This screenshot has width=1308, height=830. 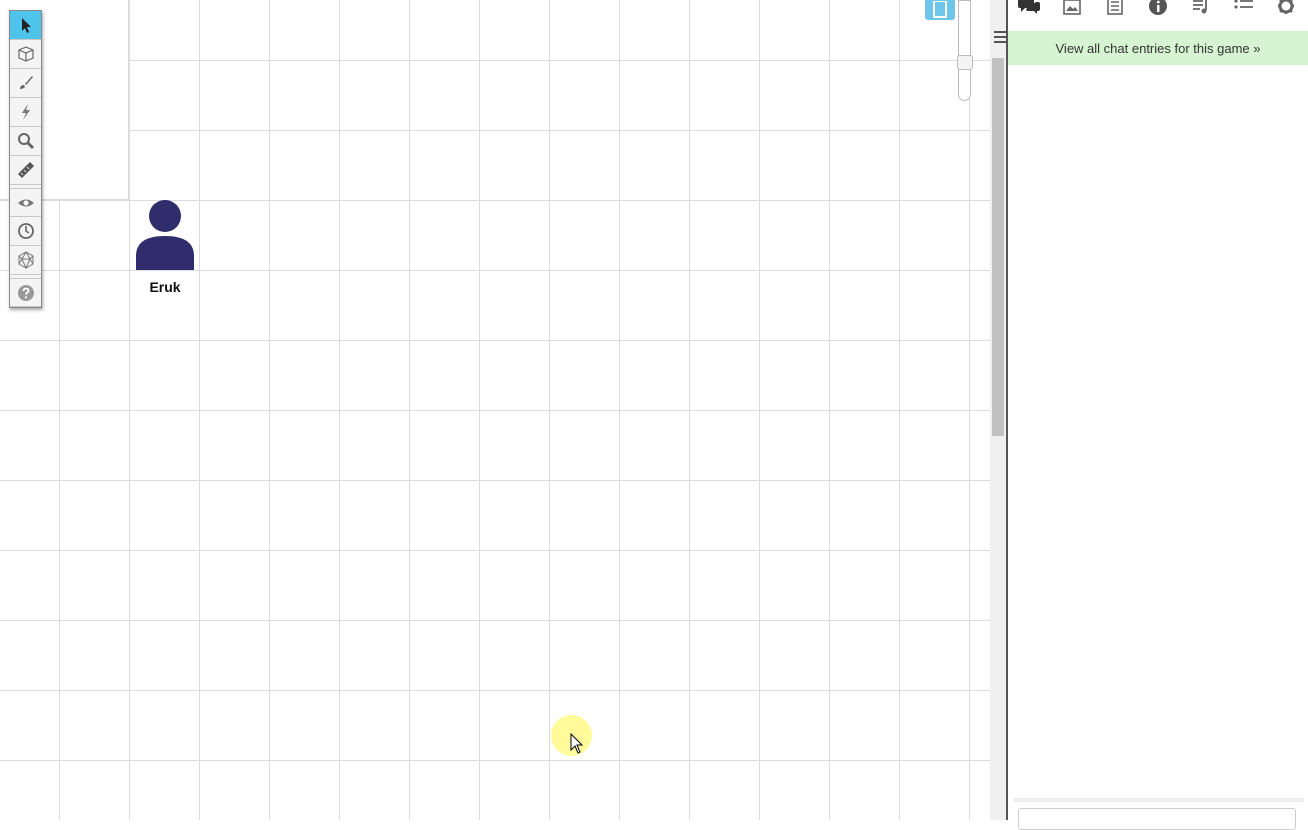 What do you see at coordinates (1286, 8) in the screenshot?
I see `settings-icon` at bounding box center [1286, 8].